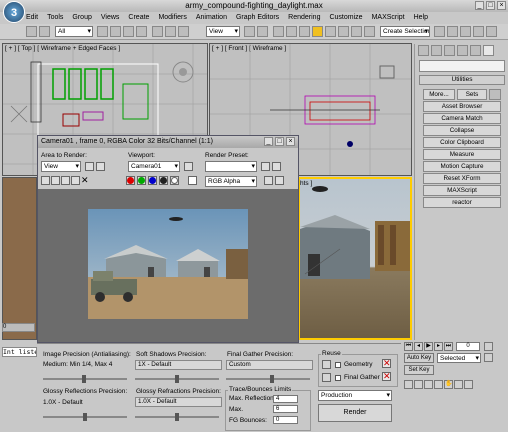 The height and width of the screenshot is (432, 508). What do you see at coordinates (386, 376) in the screenshot?
I see `clear-fg-cache-icon: ✕` at bounding box center [386, 376].